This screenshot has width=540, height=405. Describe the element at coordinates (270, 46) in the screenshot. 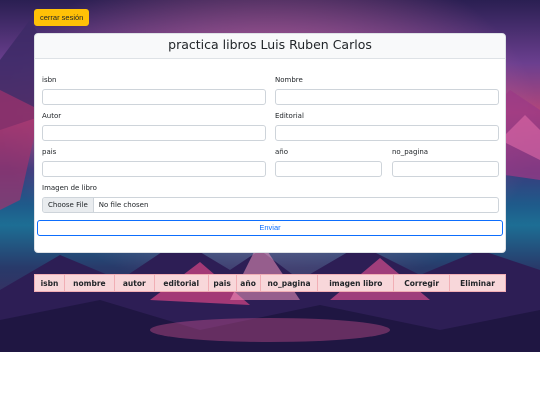

I see `page-title: practica libros Luis Ruben Carlos` at that location.